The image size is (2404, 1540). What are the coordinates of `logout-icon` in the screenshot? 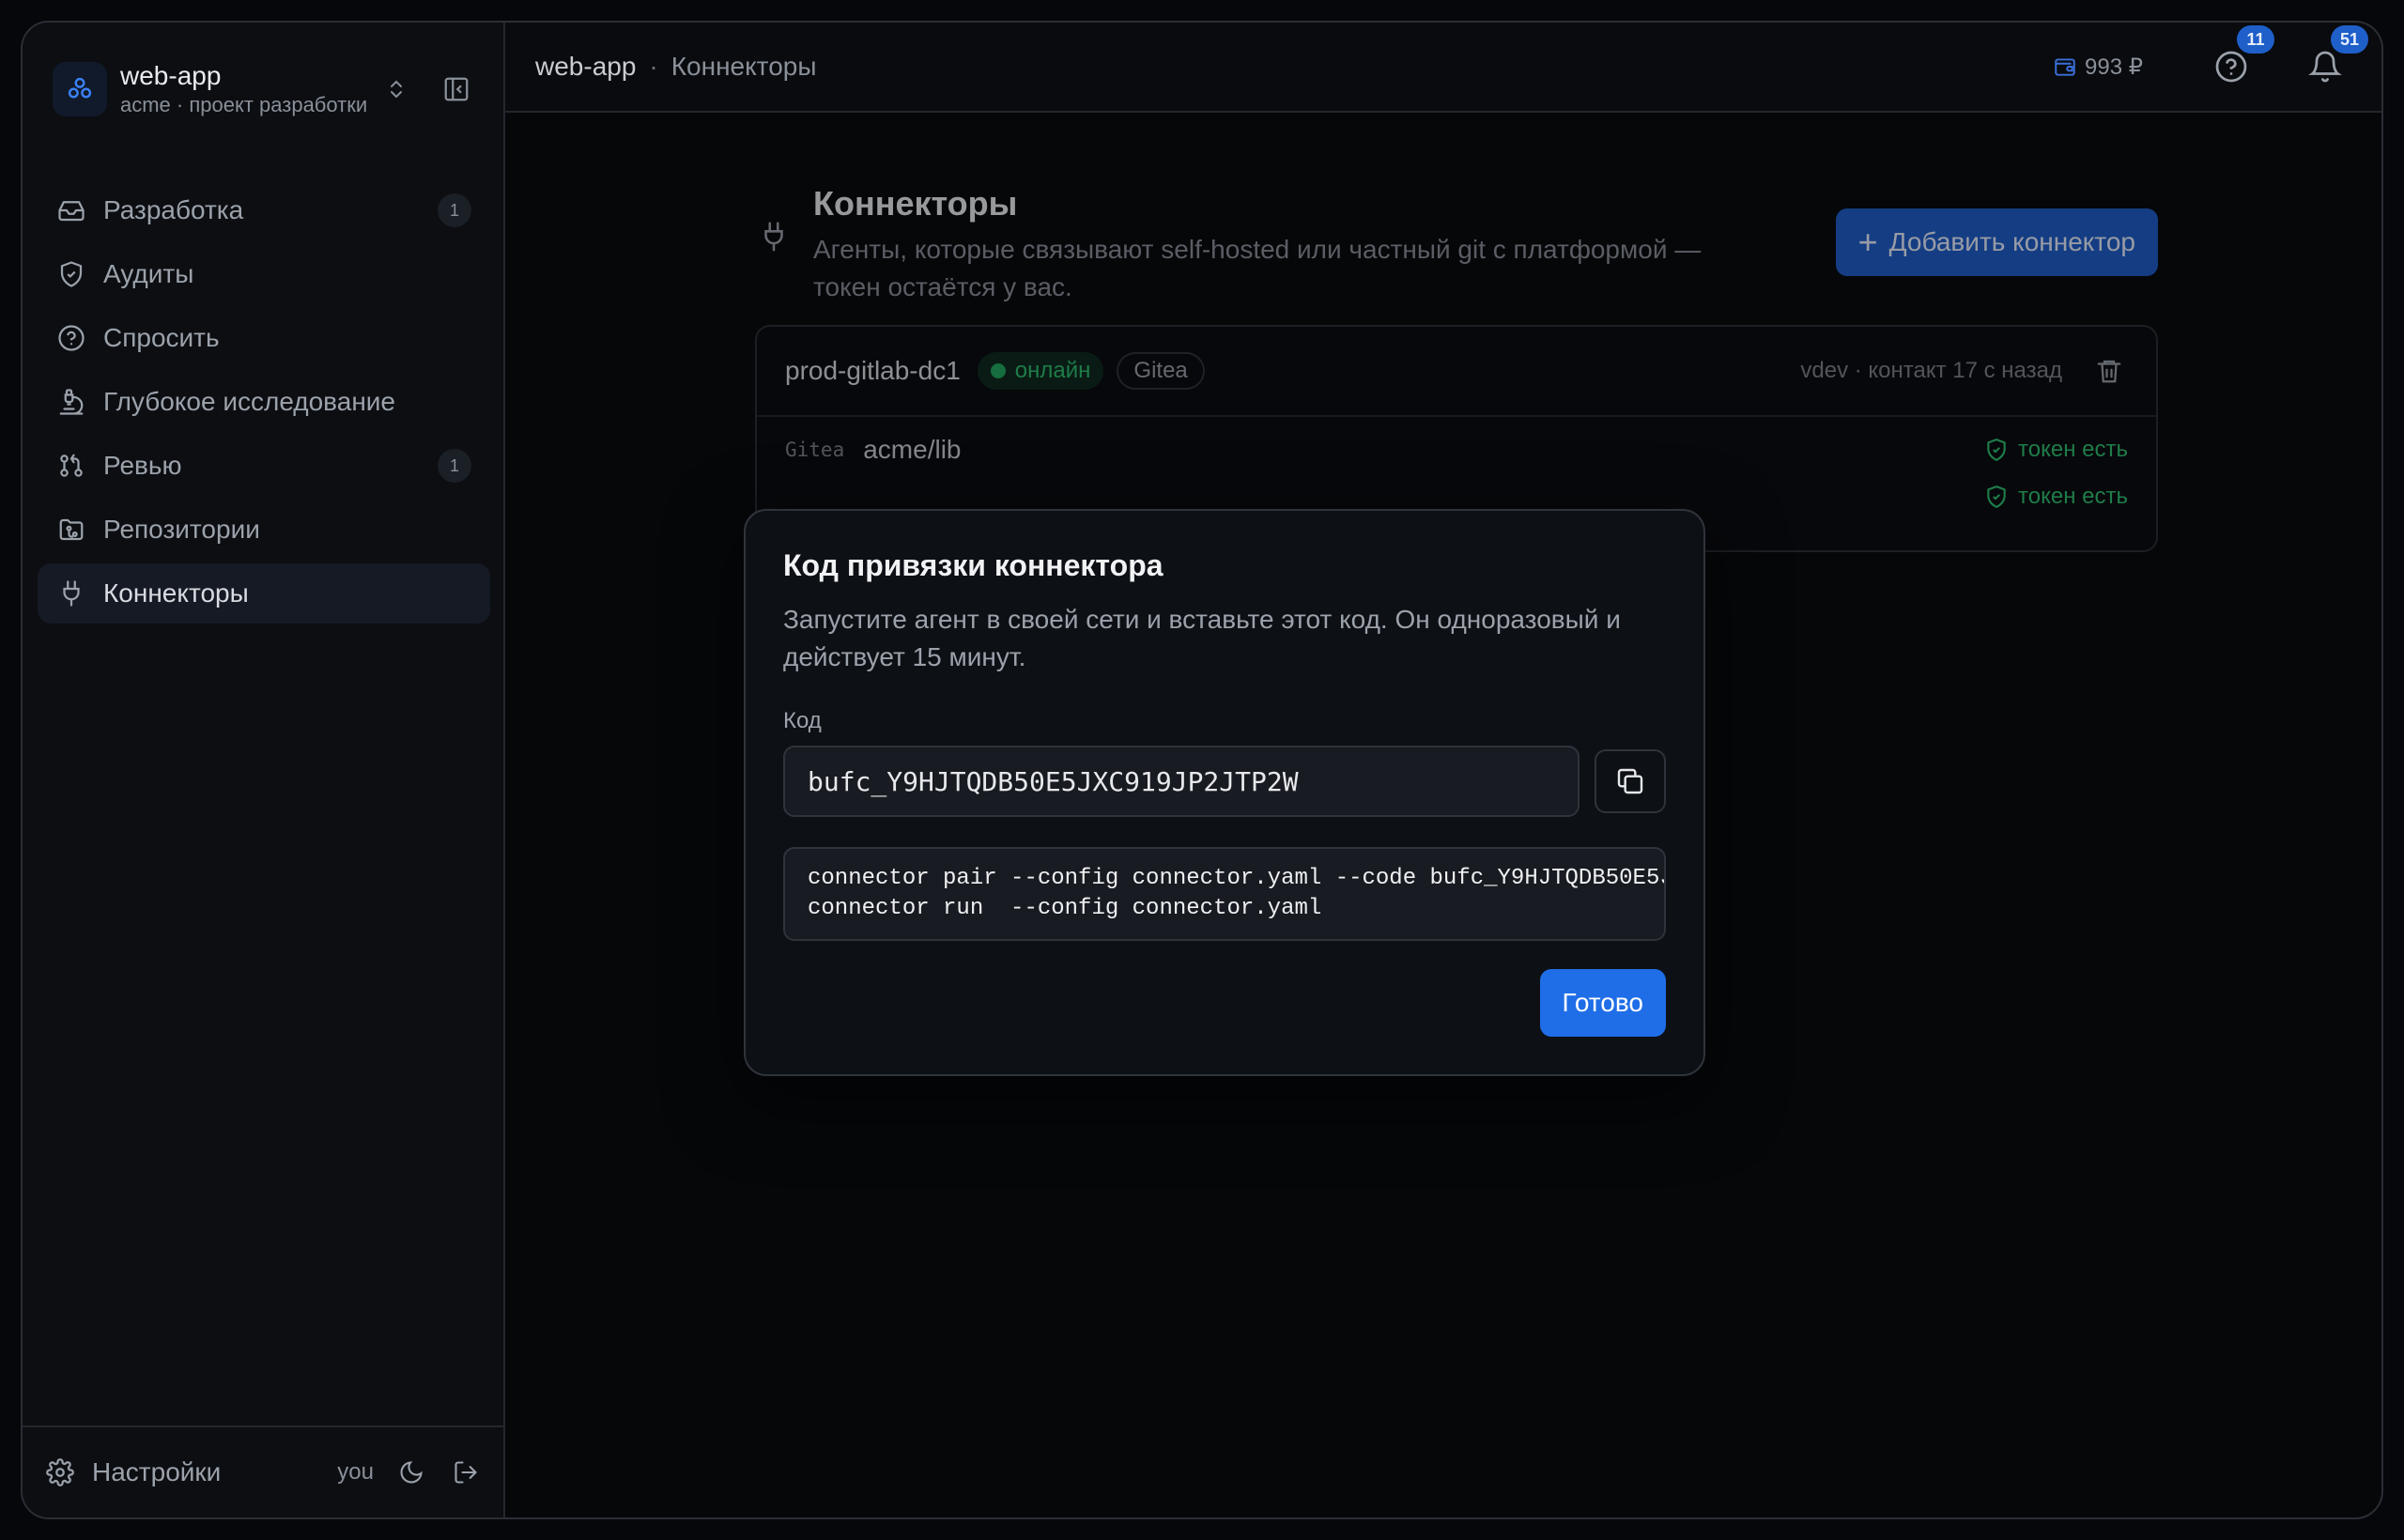 It's located at (466, 1472).